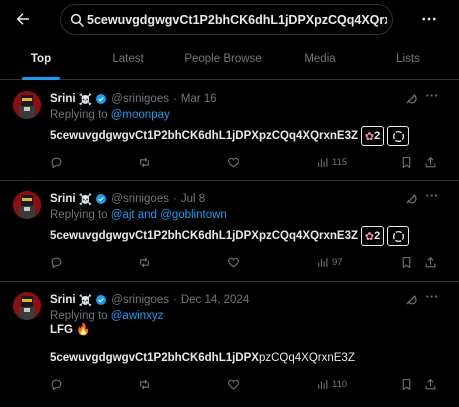  What do you see at coordinates (237, 20) in the screenshot?
I see `search-input` at bounding box center [237, 20].